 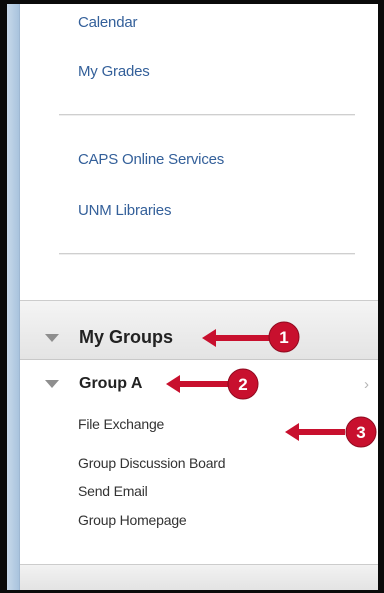 What do you see at coordinates (13, 297) in the screenshot?
I see `panel-accent-strip` at bounding box center [13, 297].